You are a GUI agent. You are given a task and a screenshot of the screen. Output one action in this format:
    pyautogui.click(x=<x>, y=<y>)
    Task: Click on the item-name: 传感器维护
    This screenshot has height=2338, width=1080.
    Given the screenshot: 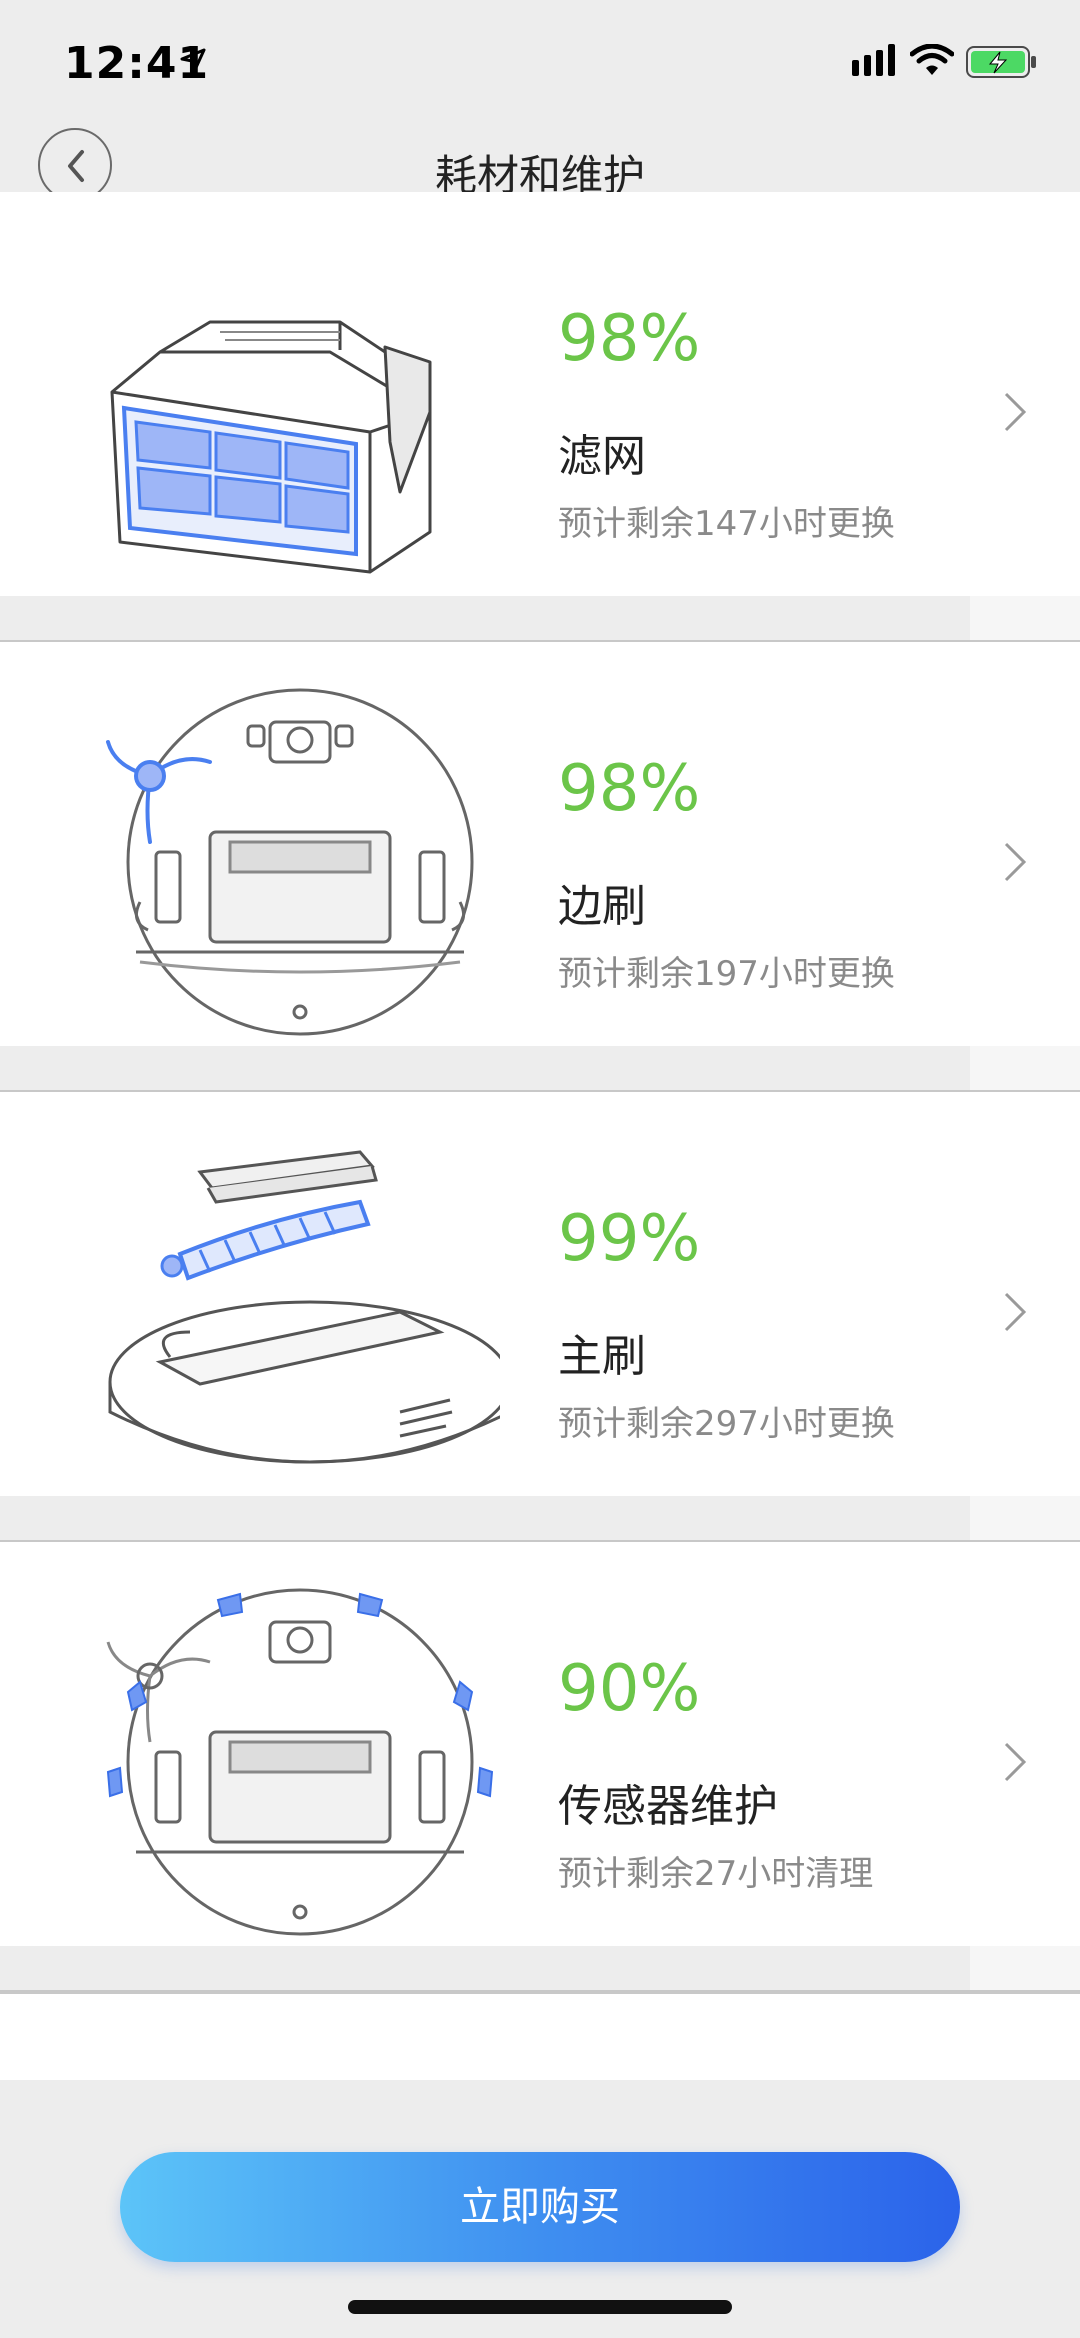 What is the action you would take?
    pyautogui.click(x=668, y=1806)
    